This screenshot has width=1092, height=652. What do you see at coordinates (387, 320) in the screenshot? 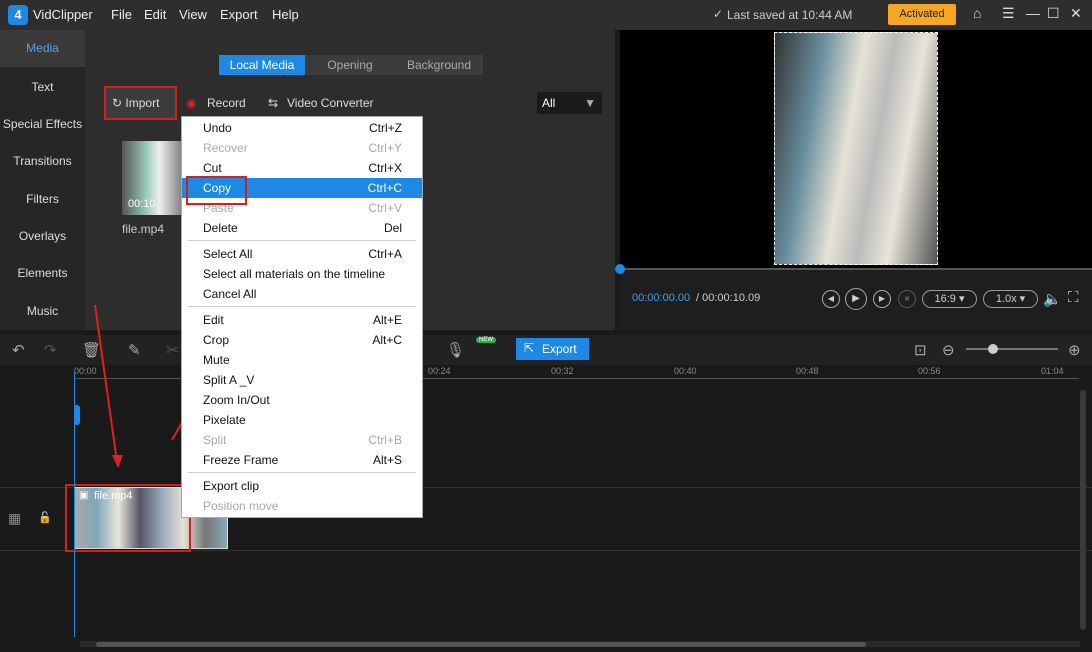
I see `menu-item-shortcut: Alt+E` at bounding box center [387, 320].